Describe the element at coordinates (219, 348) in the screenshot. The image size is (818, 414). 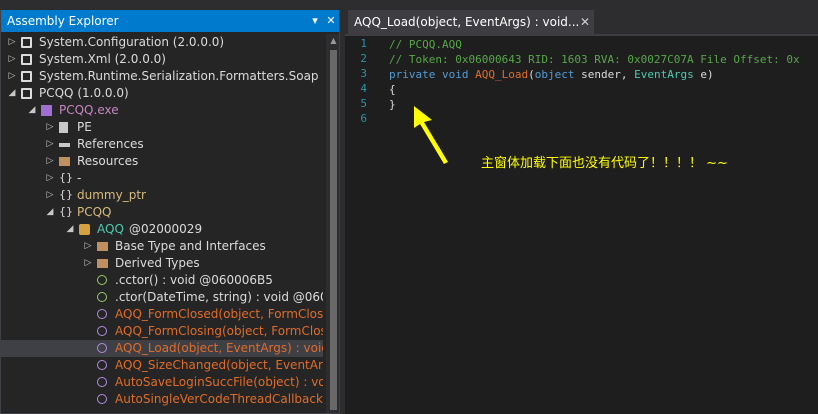
I see `tree-item-label: AQQ_Load(object, EventArgs) : void` at that location.